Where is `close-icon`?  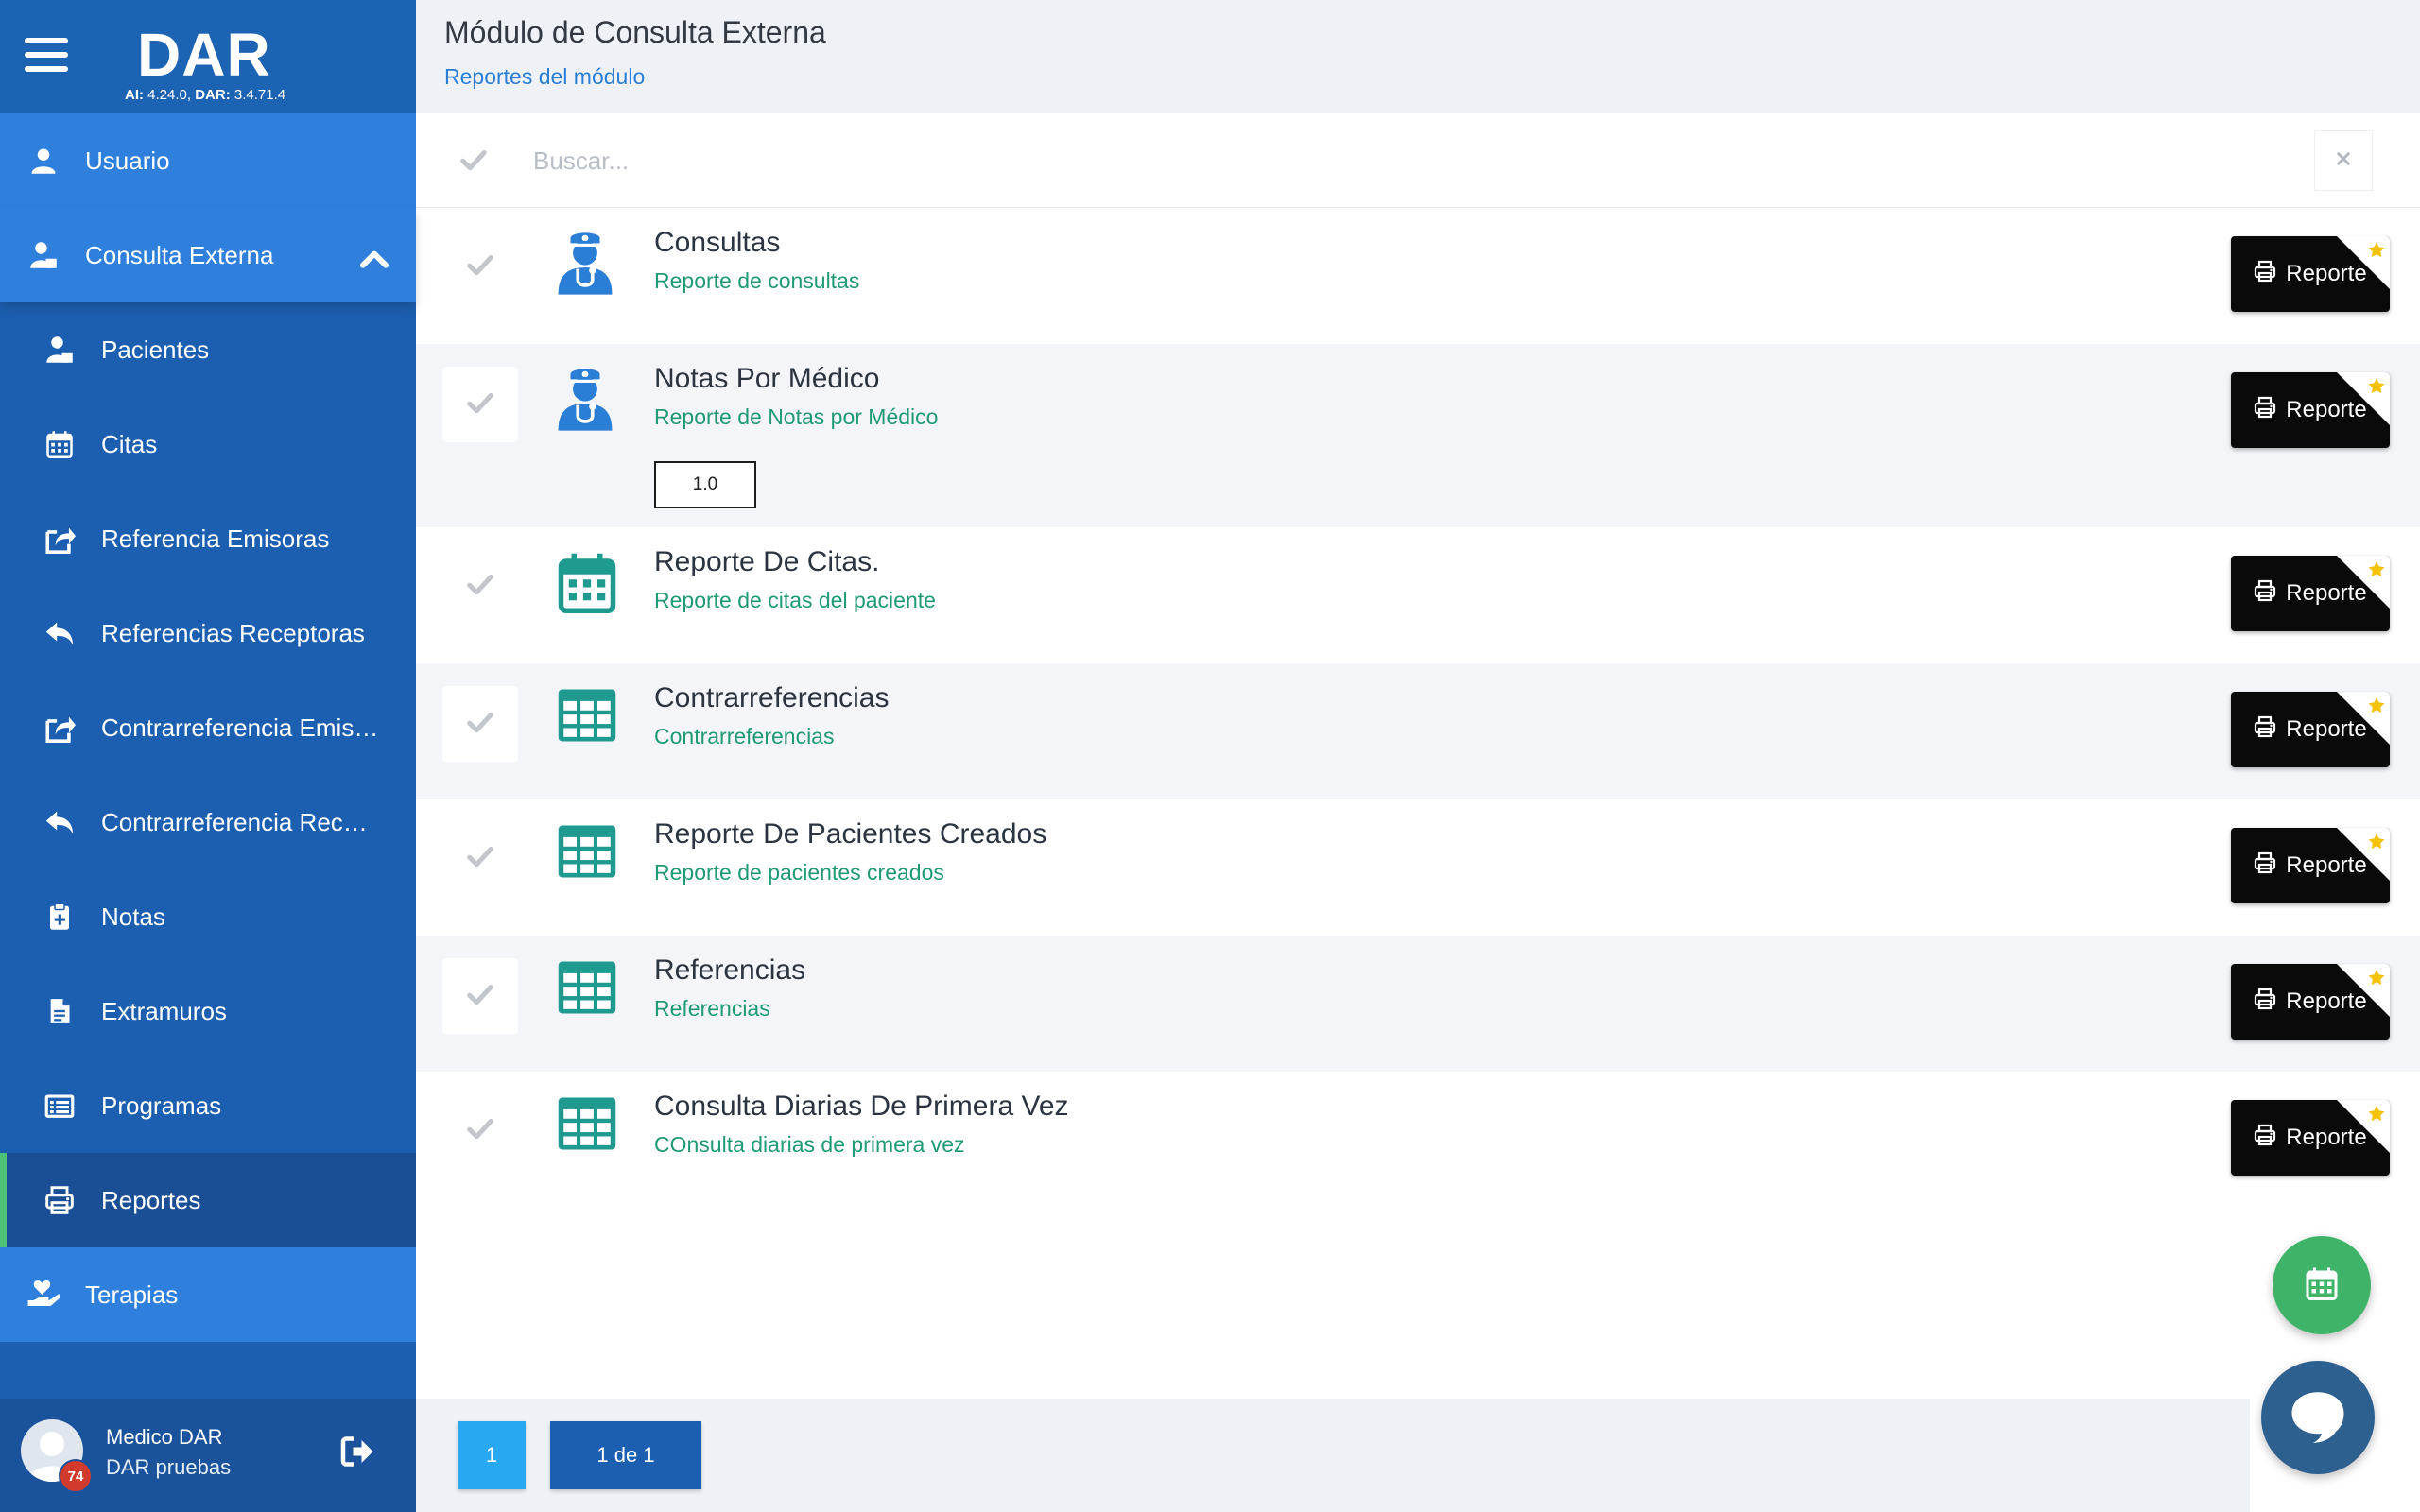
close-icon is located at coordinates (2343, 161).